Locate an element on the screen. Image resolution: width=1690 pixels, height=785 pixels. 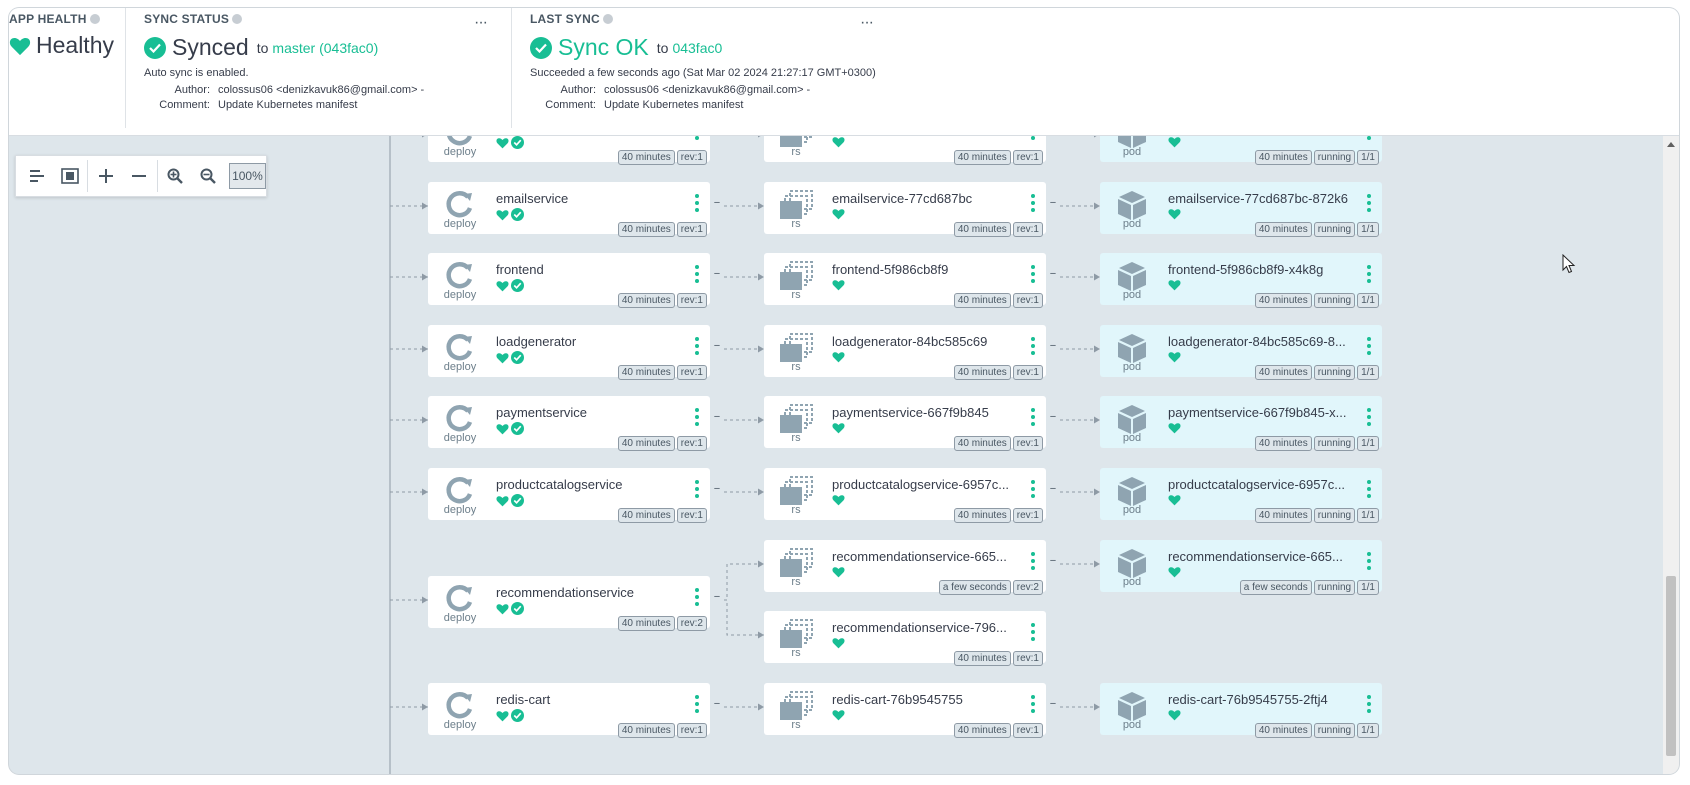
scrollbar-thumb is located at coordinates (1671, 666).